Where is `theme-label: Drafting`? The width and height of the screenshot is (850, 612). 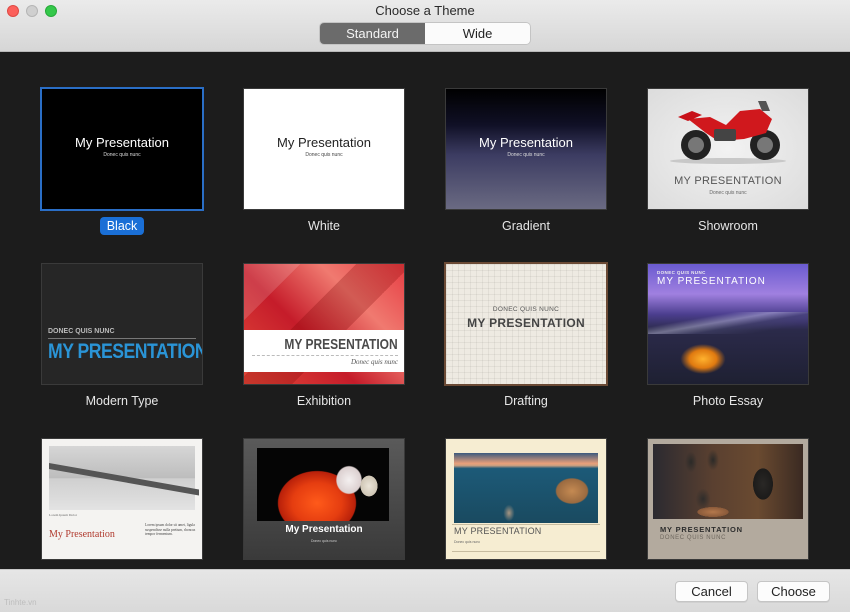
theme-label: Drafting is located at coordinates (526, 401).